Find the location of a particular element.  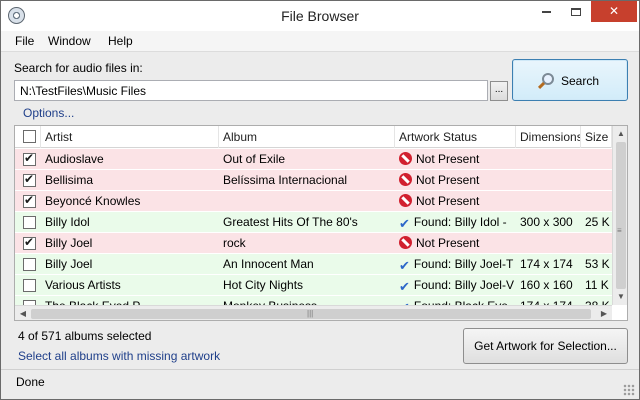

status-bar: Done is located at coordinates (320, 384).